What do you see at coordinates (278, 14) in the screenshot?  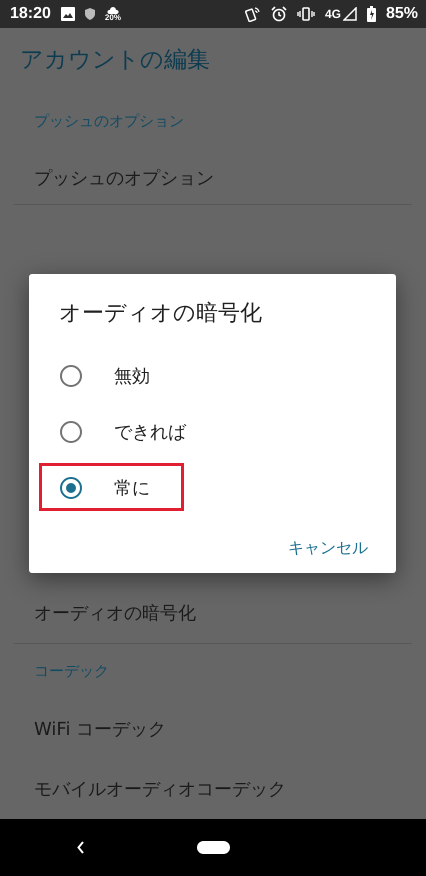 I see `alarm-icon` at bounding box center [278, 14].